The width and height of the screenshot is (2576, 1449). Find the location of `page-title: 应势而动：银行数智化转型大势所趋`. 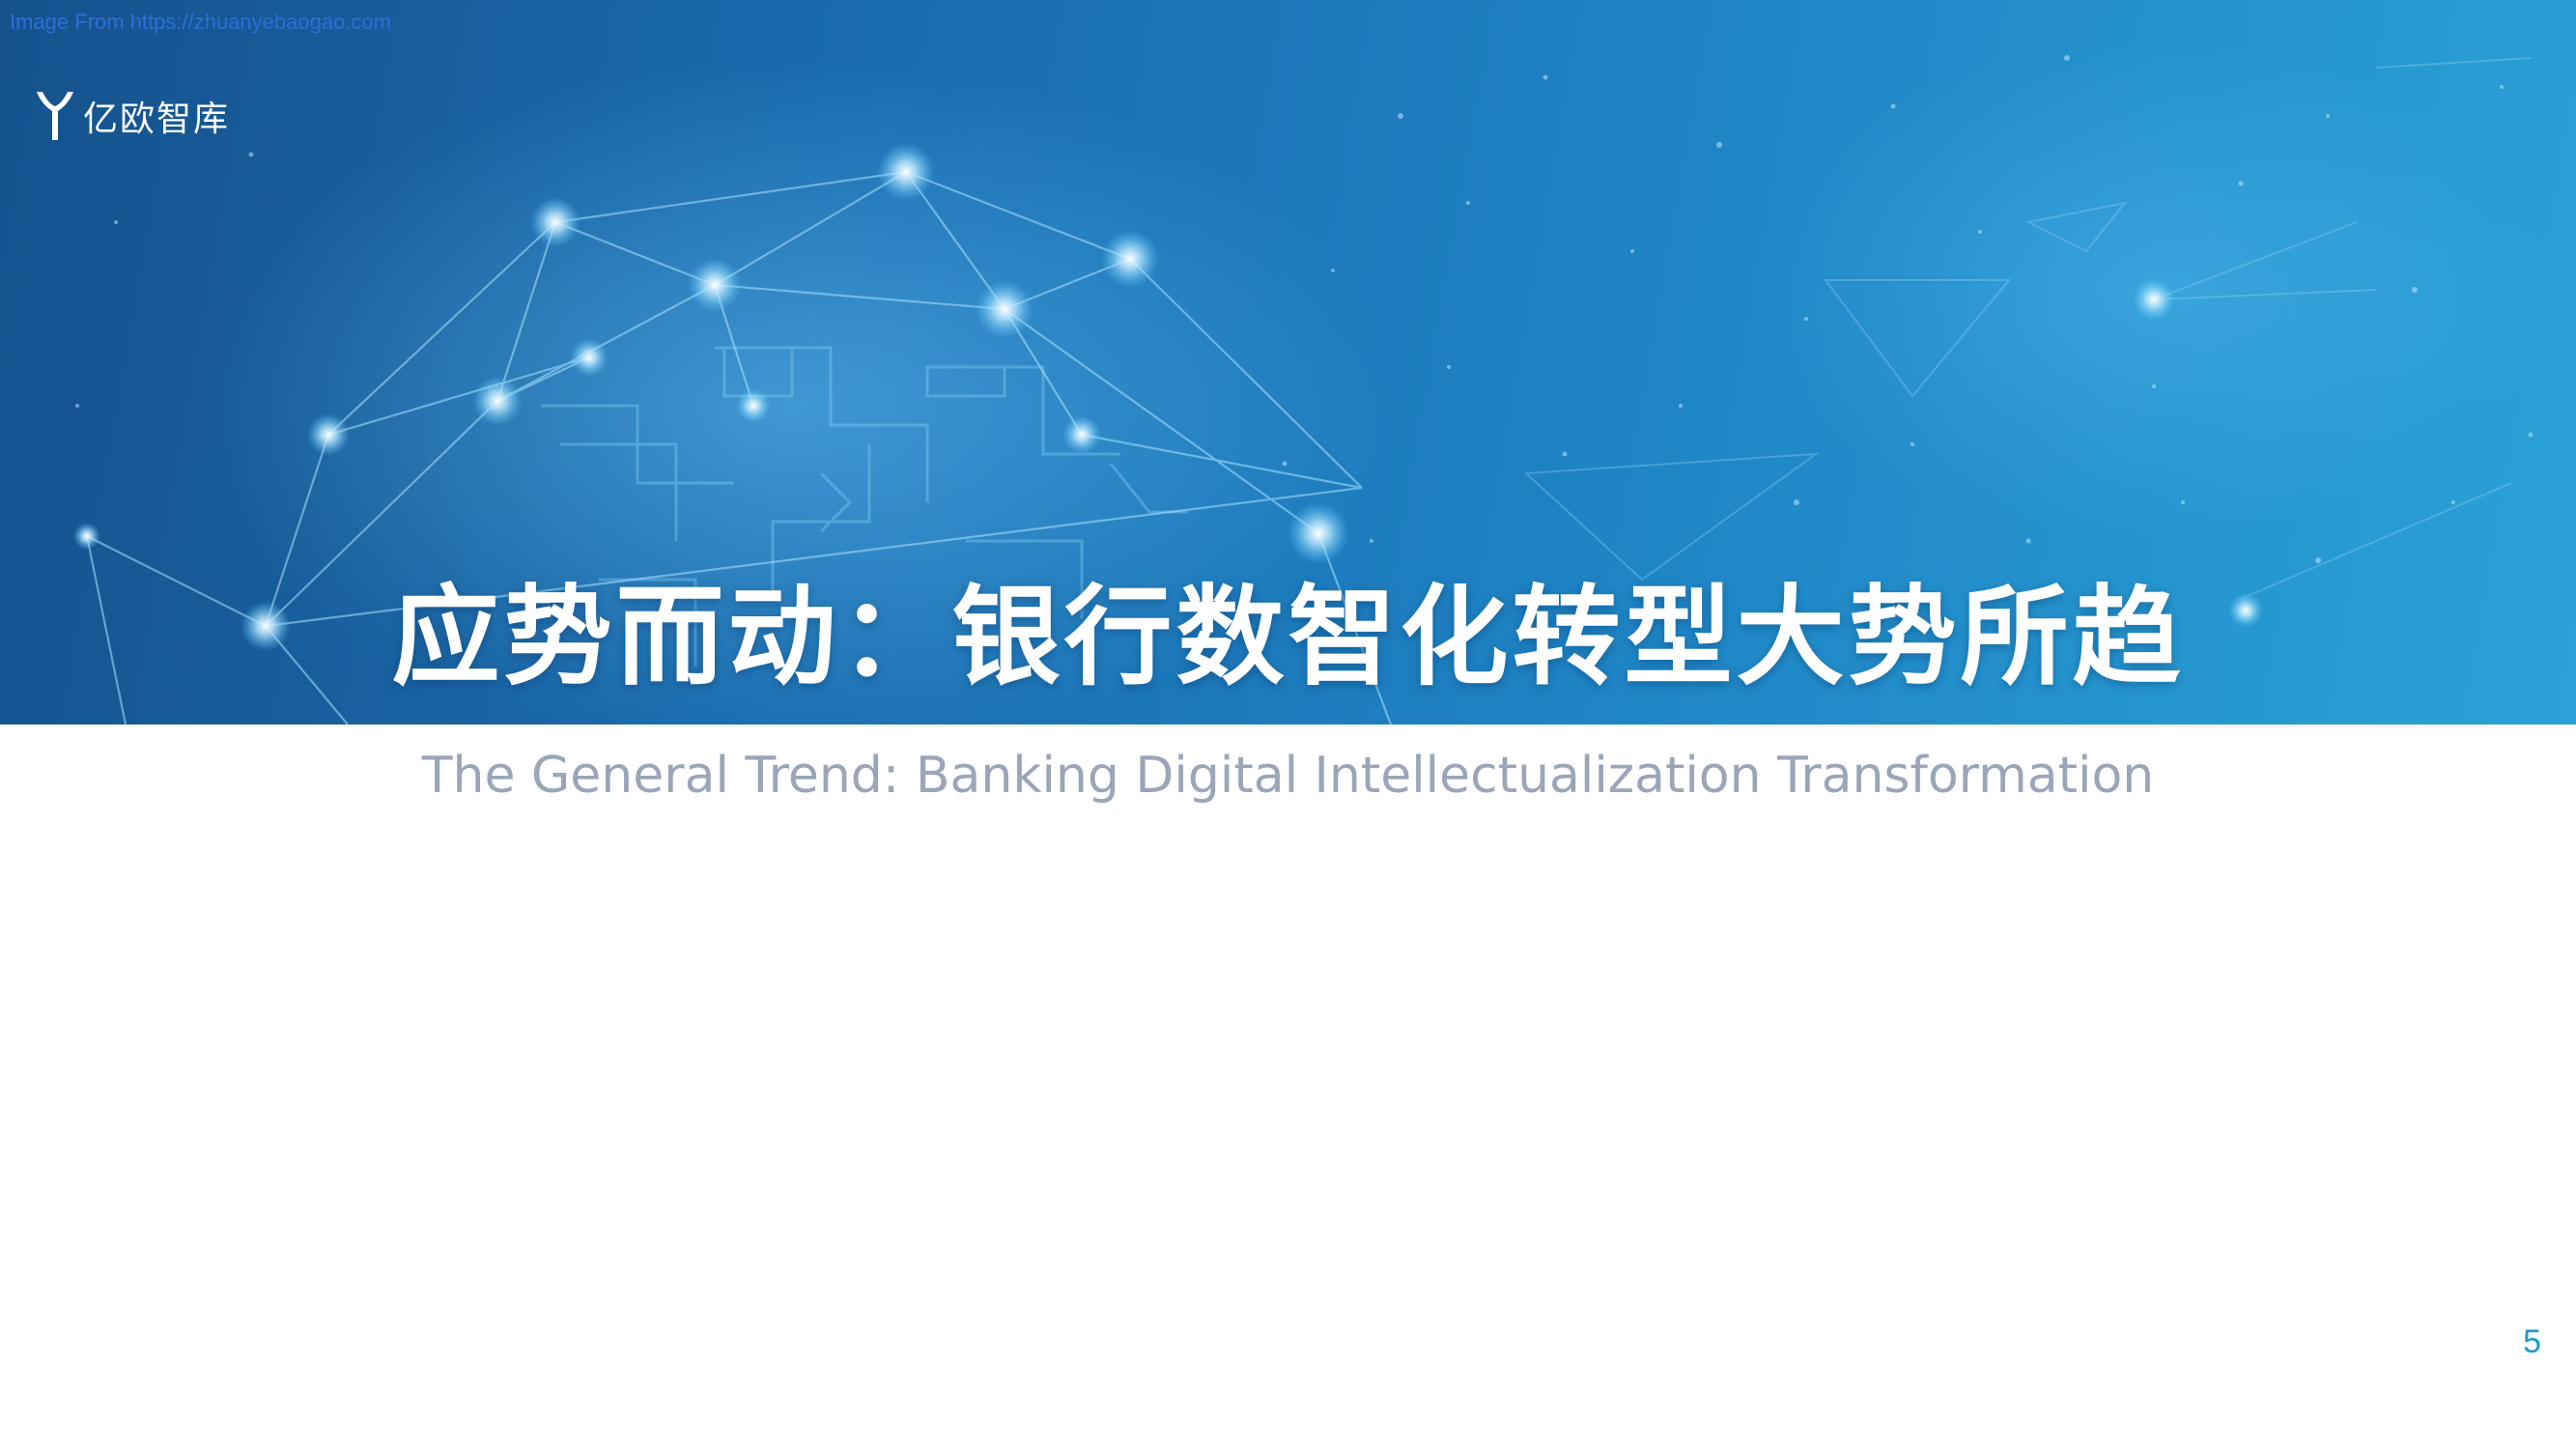

page-title: 应势而动：银行数智化转型大势所趋 is located at coordinates (1288, 637).